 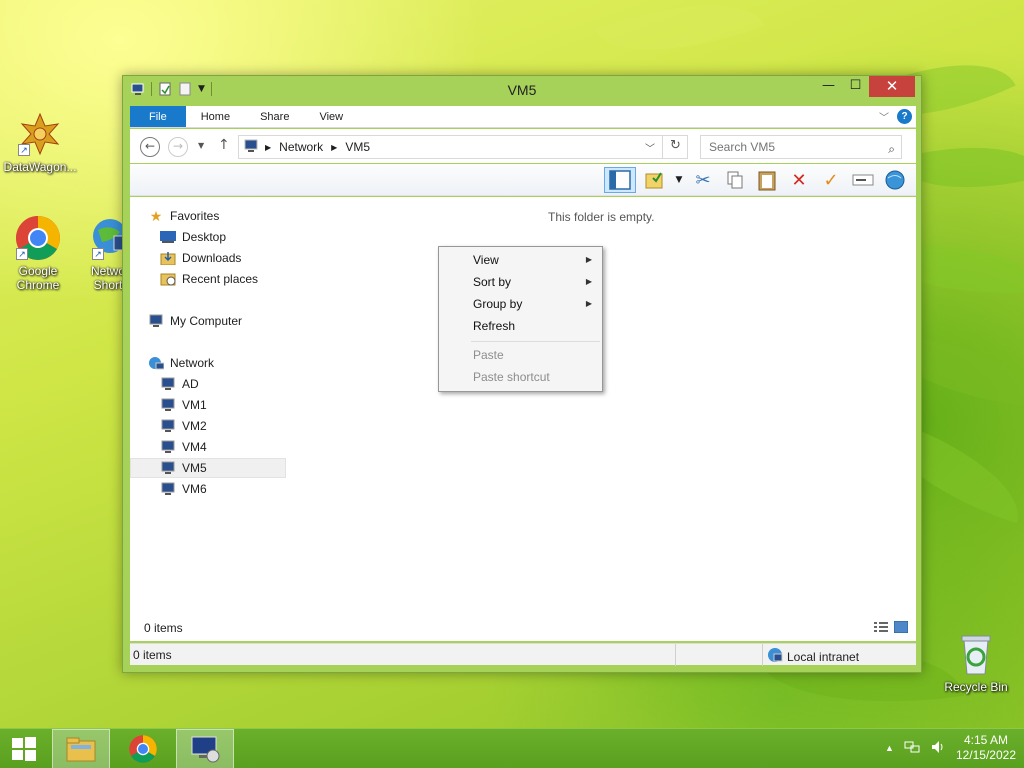 What do you see at coordinates (520, 377) in the screenshot?
I see `menu-item-paste-shortcut: Paste shortcut` at bounding box center [520, 377].